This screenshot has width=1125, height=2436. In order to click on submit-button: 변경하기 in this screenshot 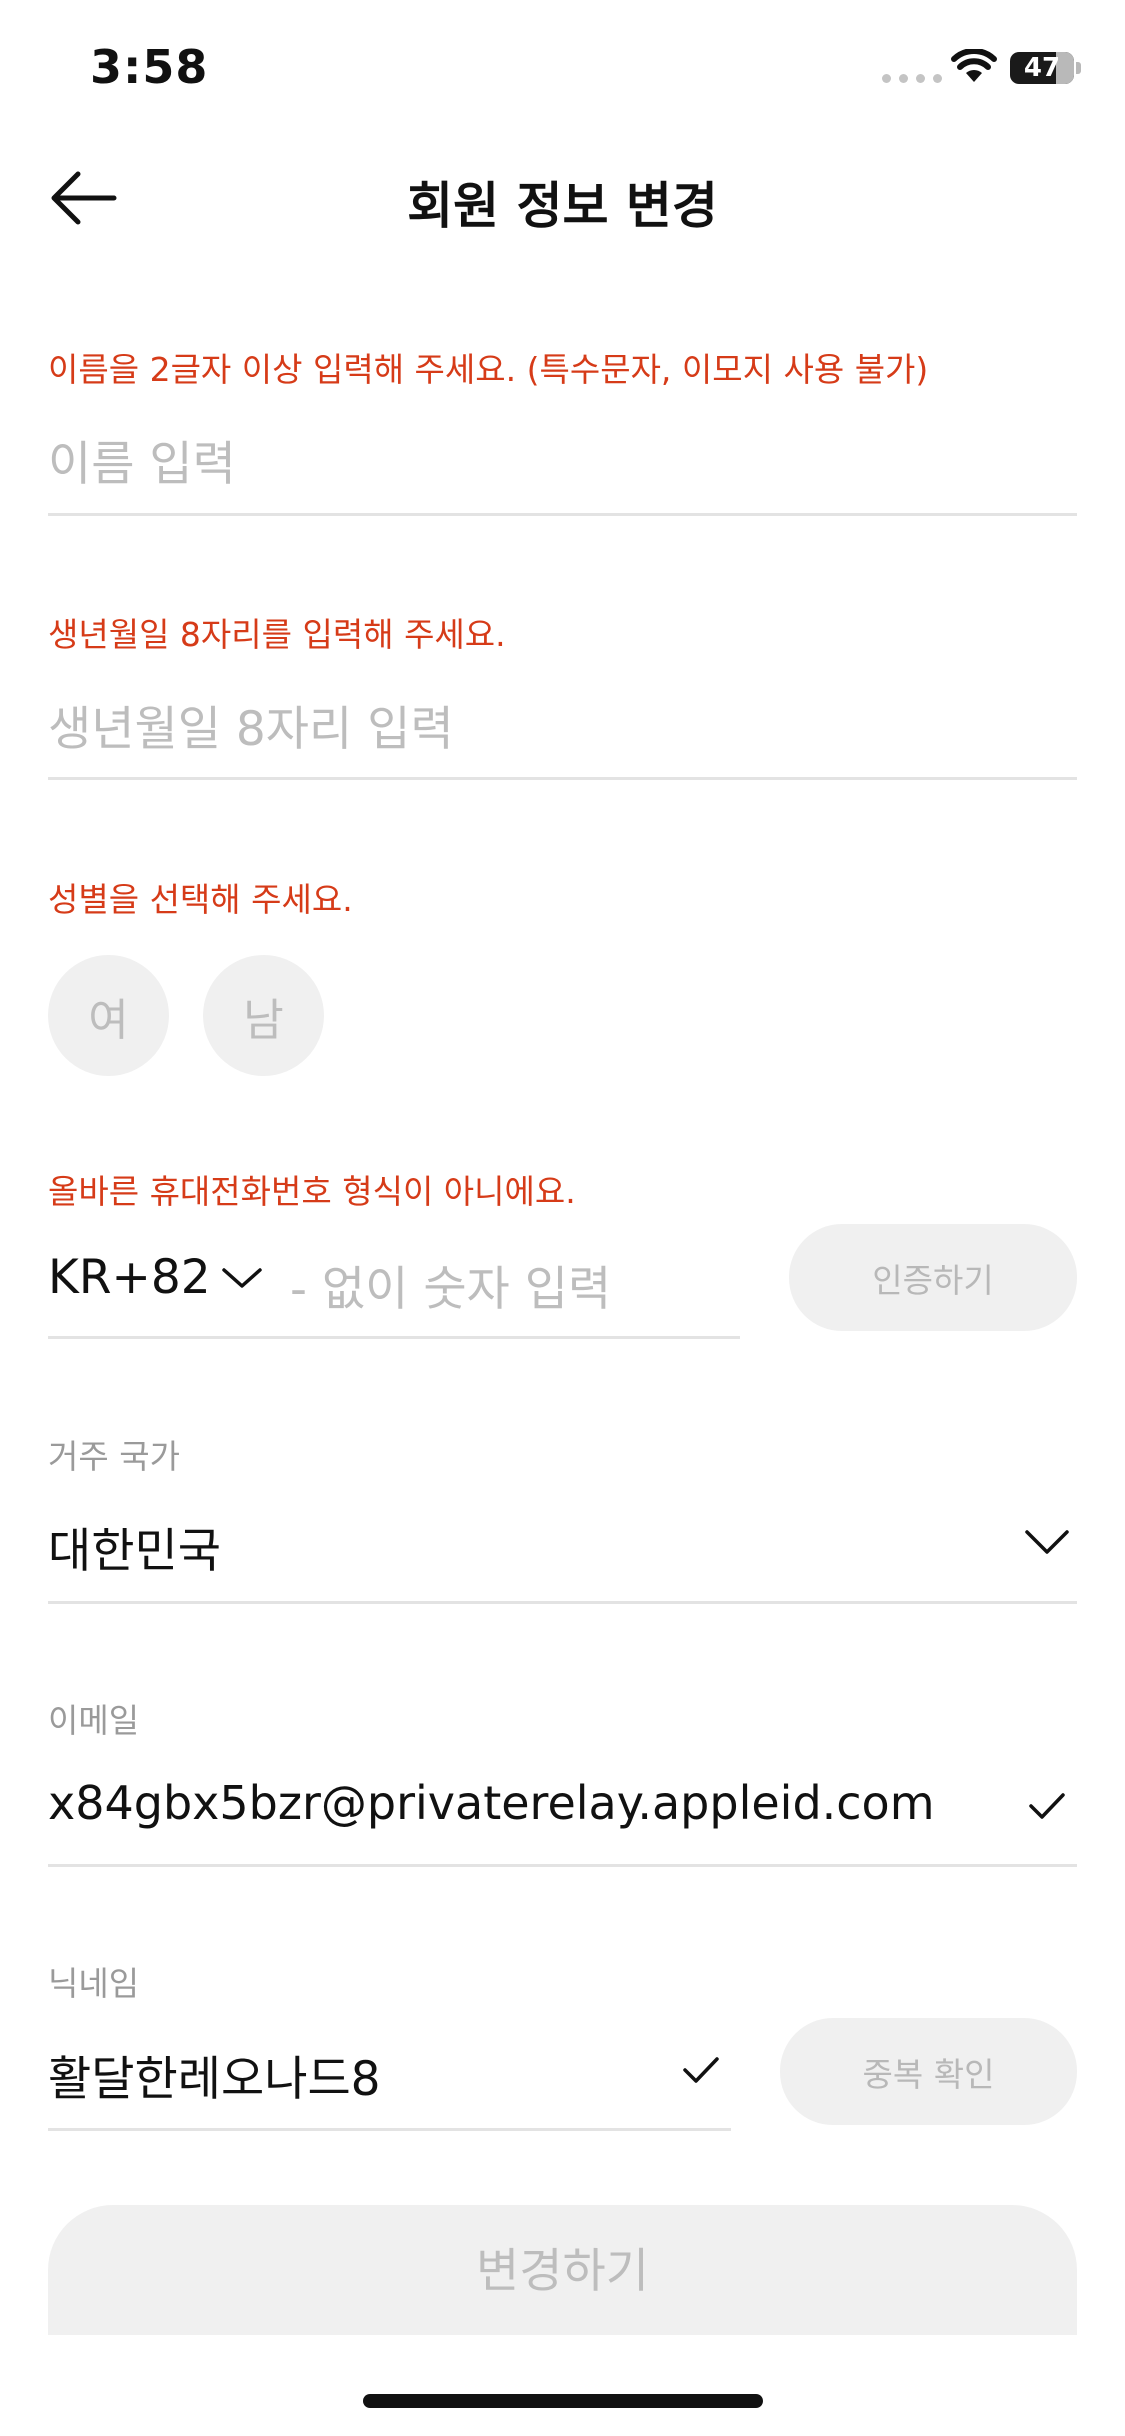, I will do `click(562, 2270)`.